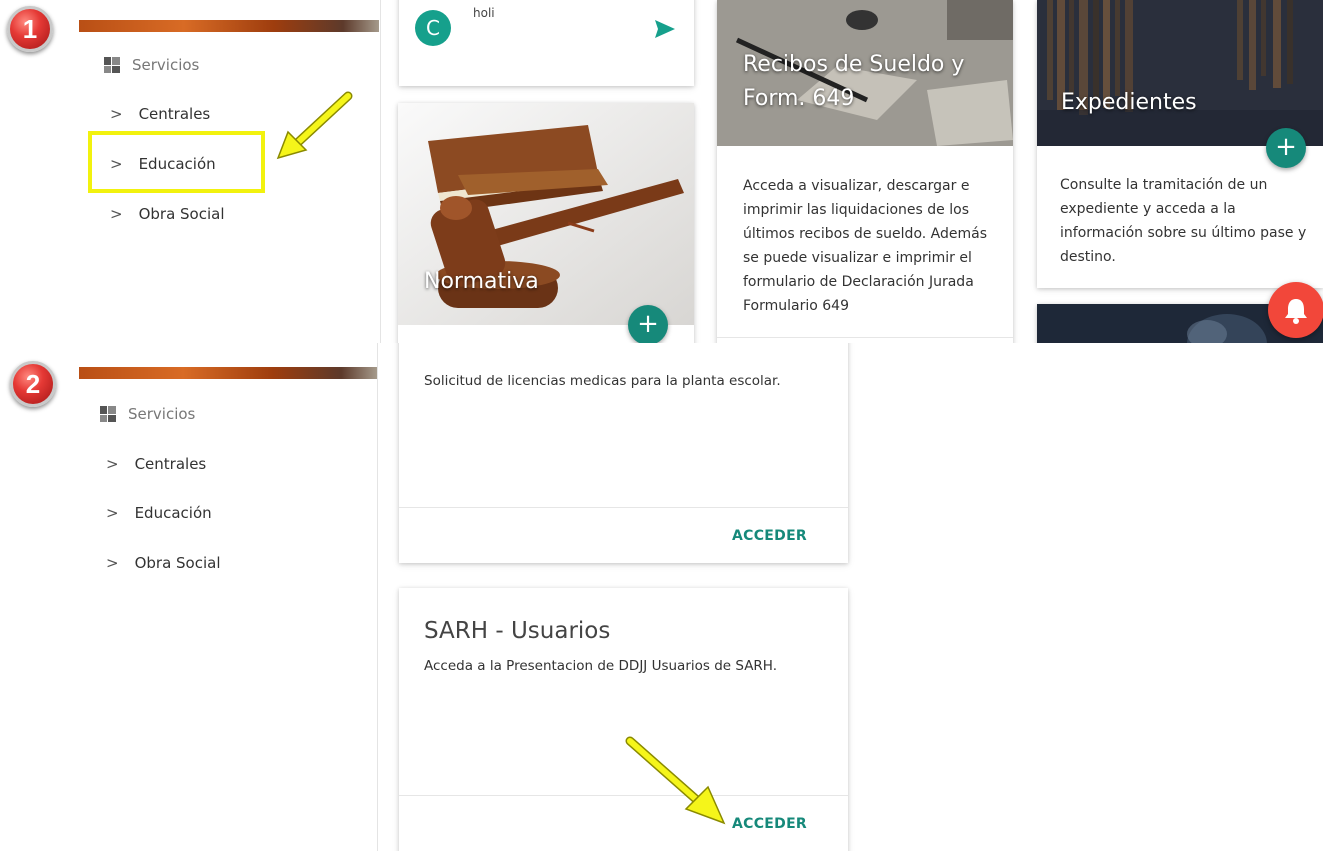 This screenshot has height=851, width=1323. I want to click on bell-icon, so click(1296, 311).